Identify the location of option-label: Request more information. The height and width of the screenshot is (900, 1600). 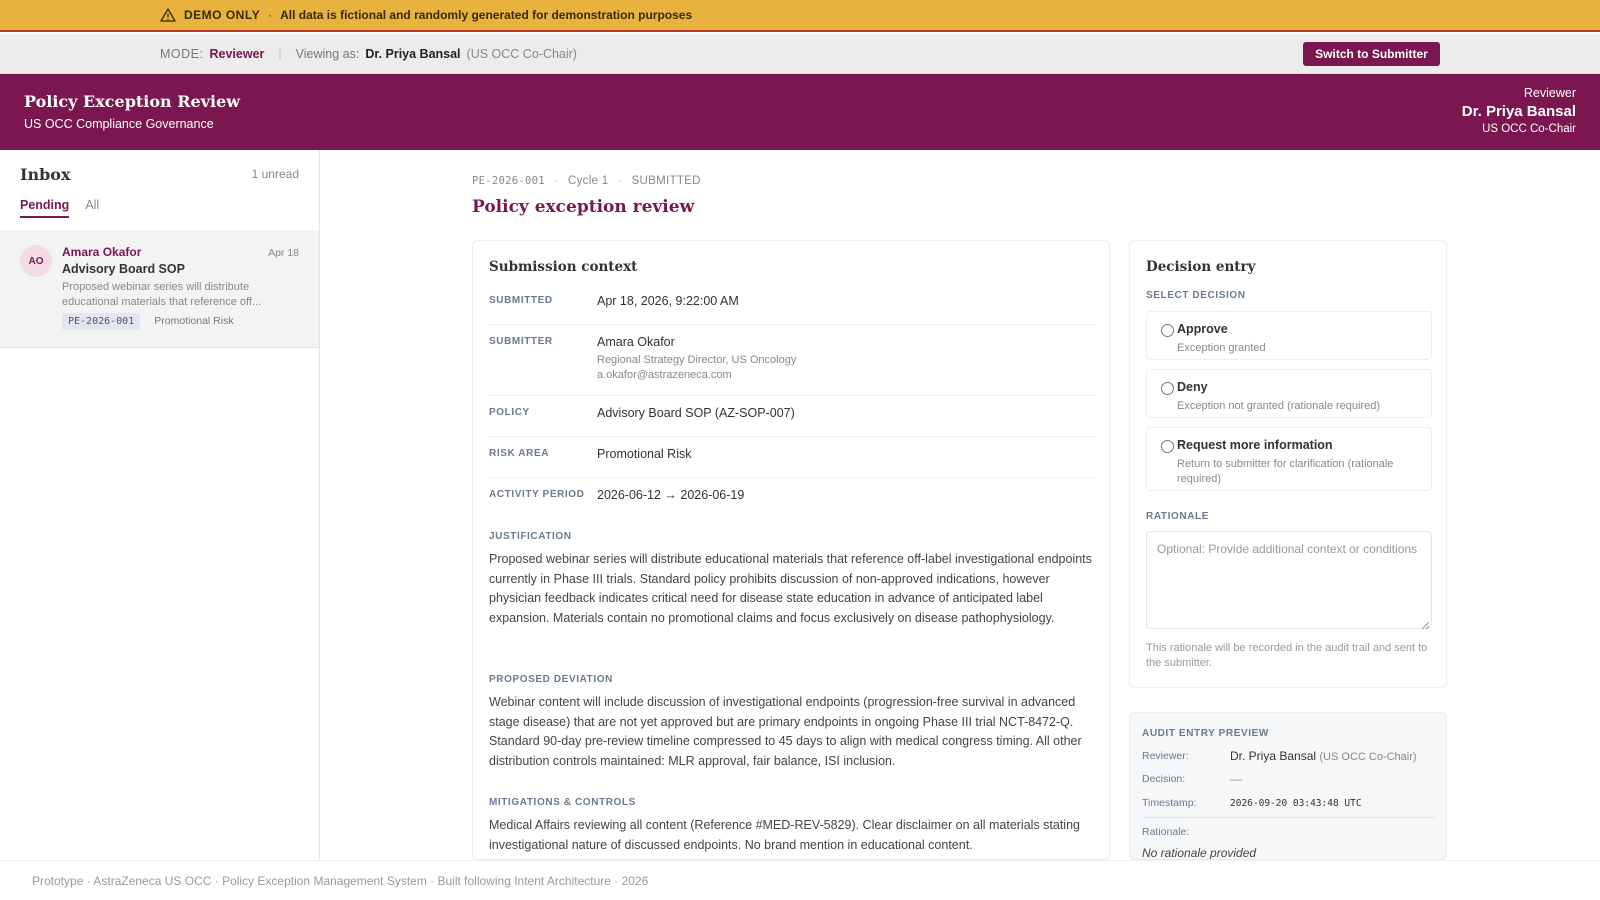
(1255, 445).